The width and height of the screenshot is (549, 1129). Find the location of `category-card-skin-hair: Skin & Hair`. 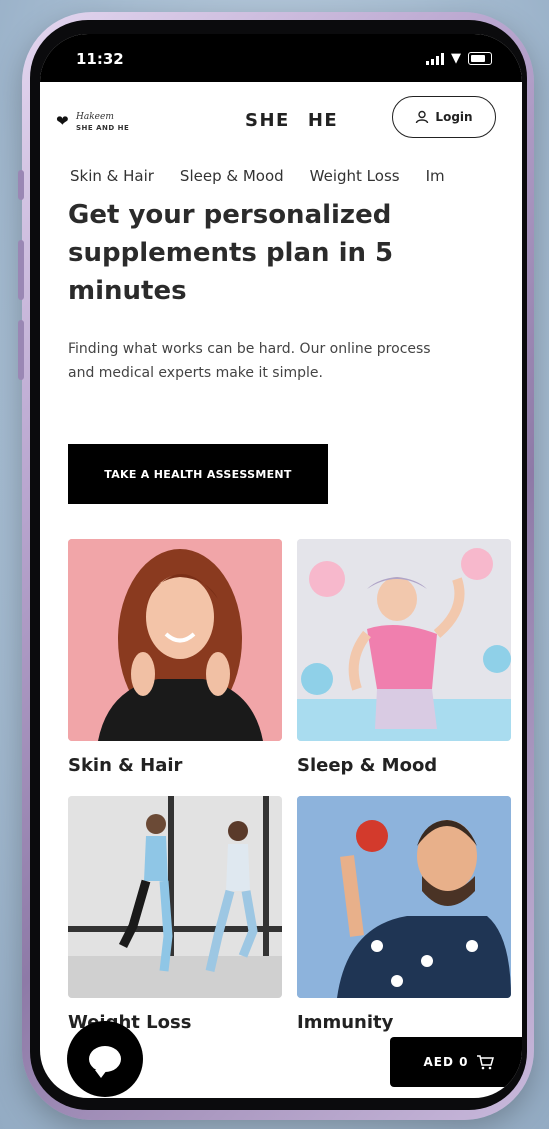

category-card-skin-hair: Skin & Hair is located at coordinates (175, 657).